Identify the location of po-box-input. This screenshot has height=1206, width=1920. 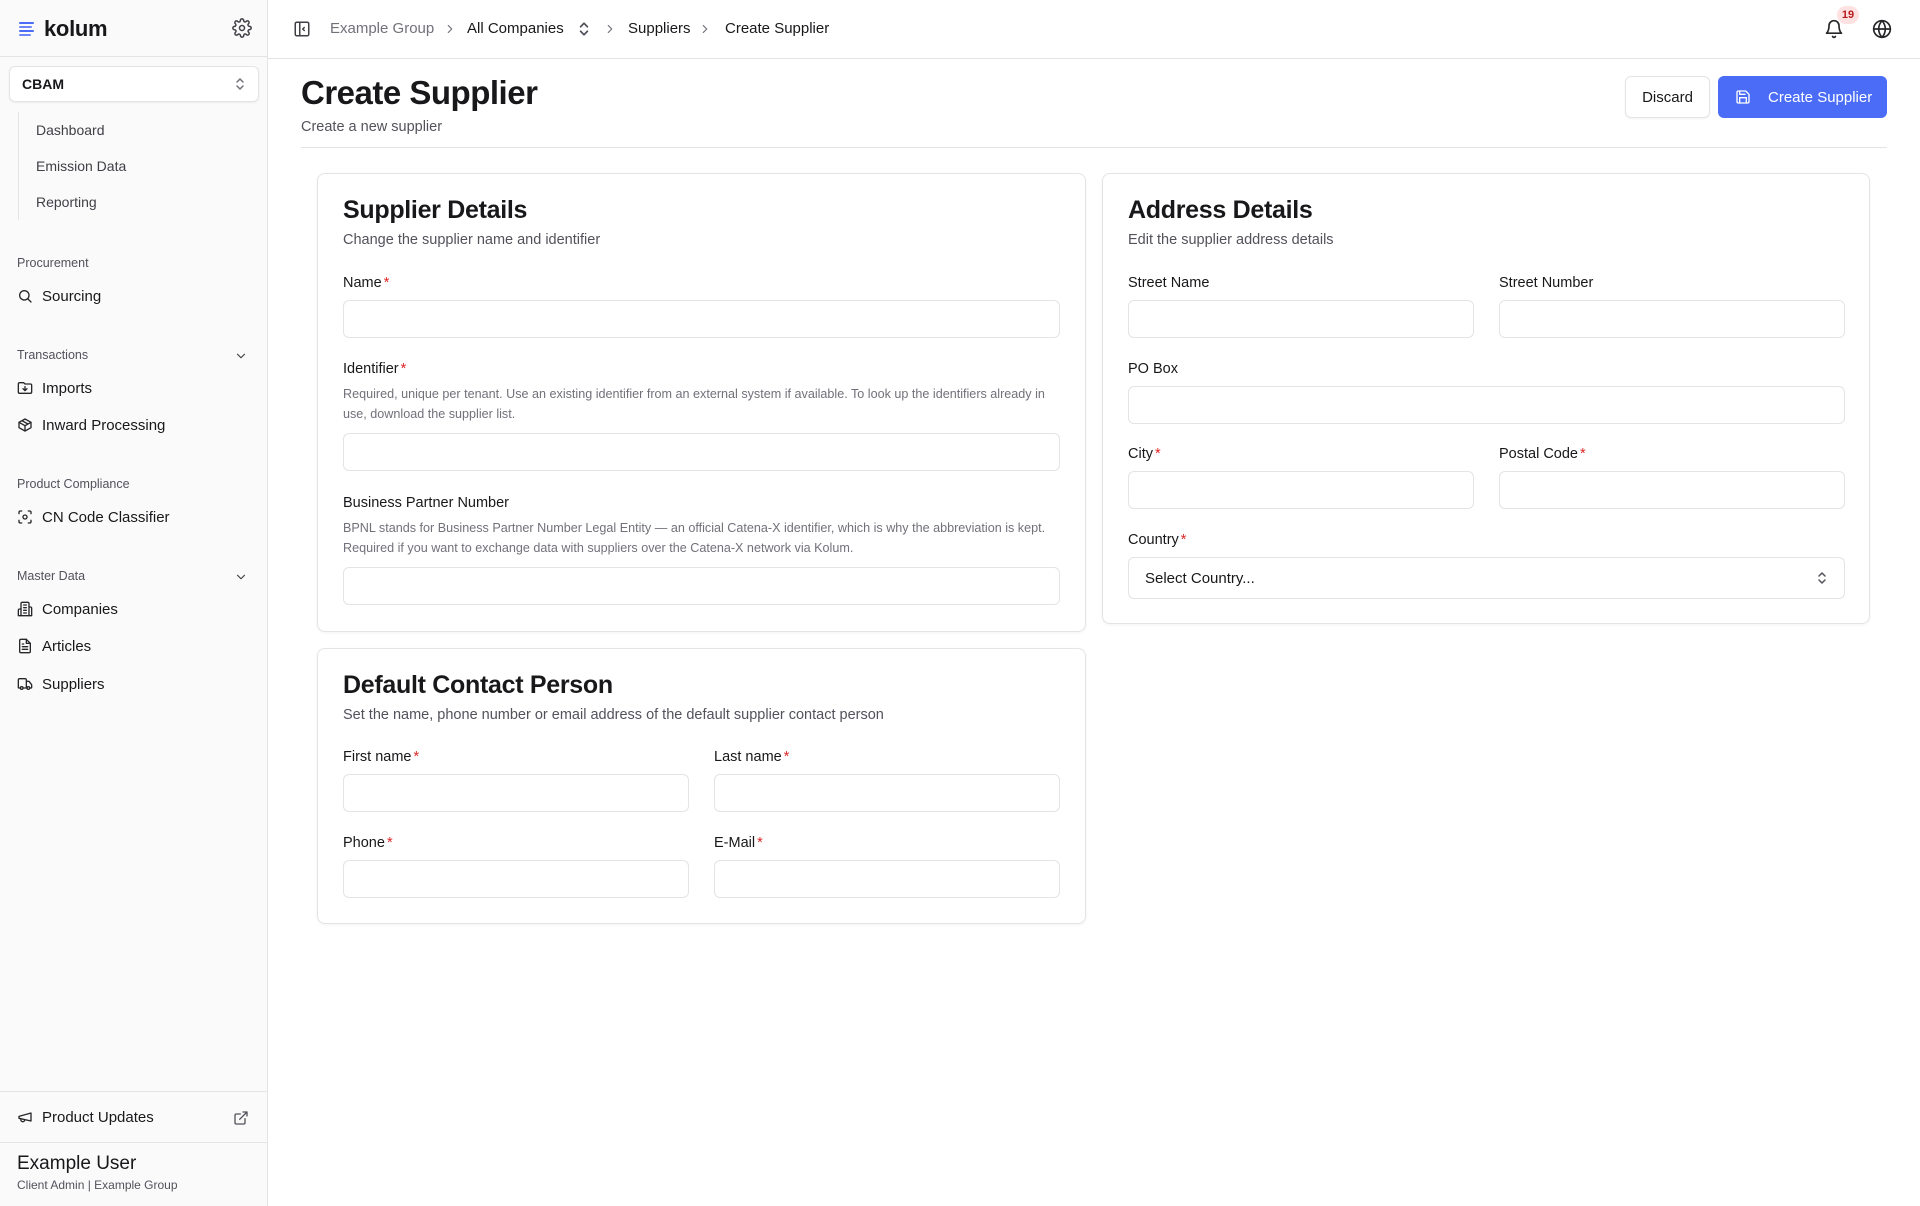
(1486, 405).